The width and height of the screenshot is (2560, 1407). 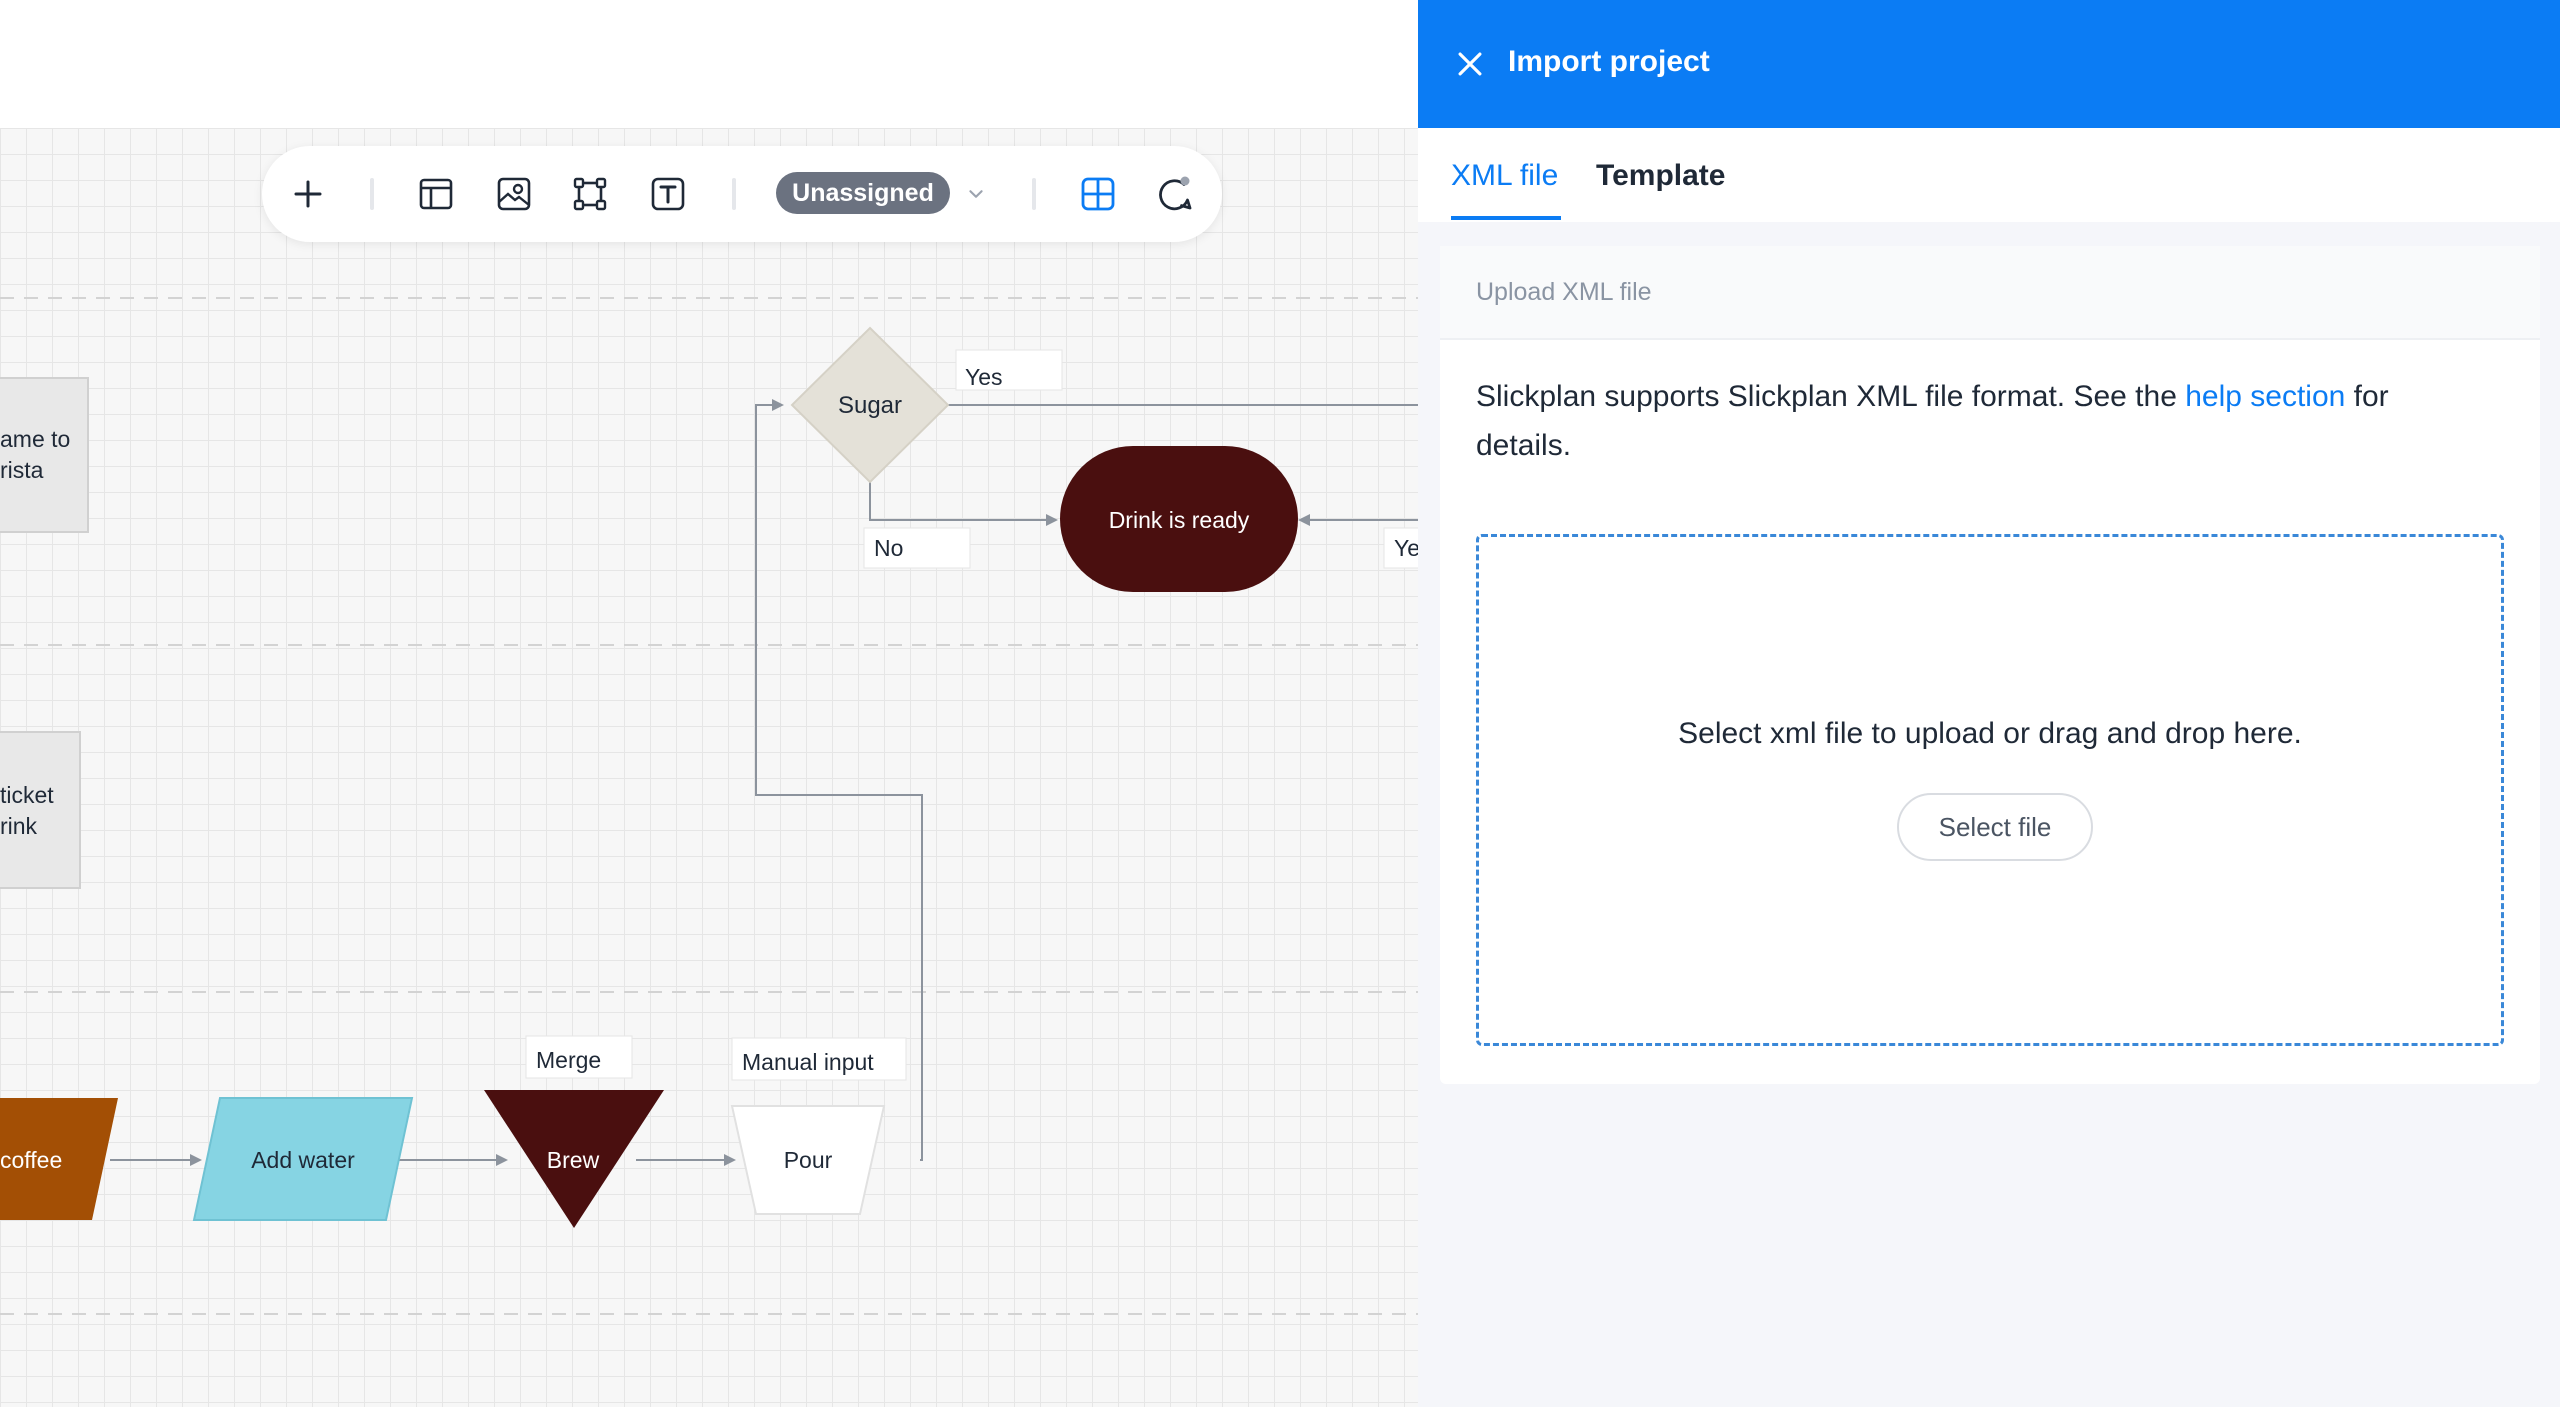 What do you see at coordinates (1660, 176) in the screenshot?
I see `tab-template: Template` at bounding box center [1660, 176].